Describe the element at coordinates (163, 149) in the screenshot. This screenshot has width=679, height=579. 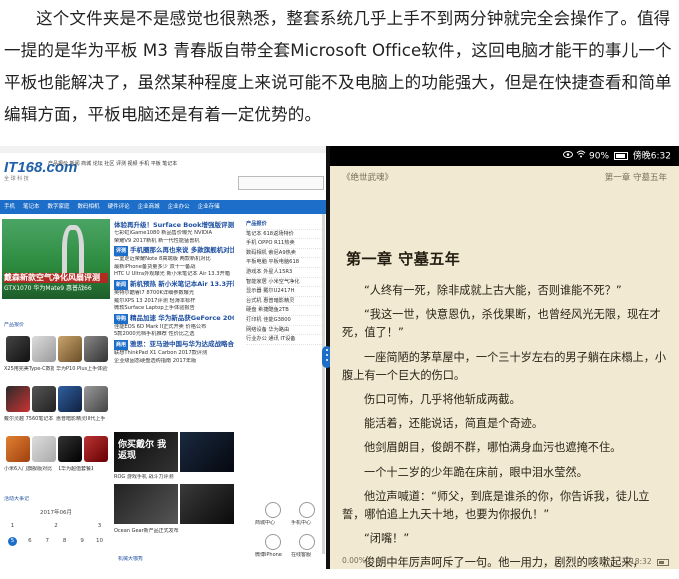
I see `browser-top-bar` at that location.